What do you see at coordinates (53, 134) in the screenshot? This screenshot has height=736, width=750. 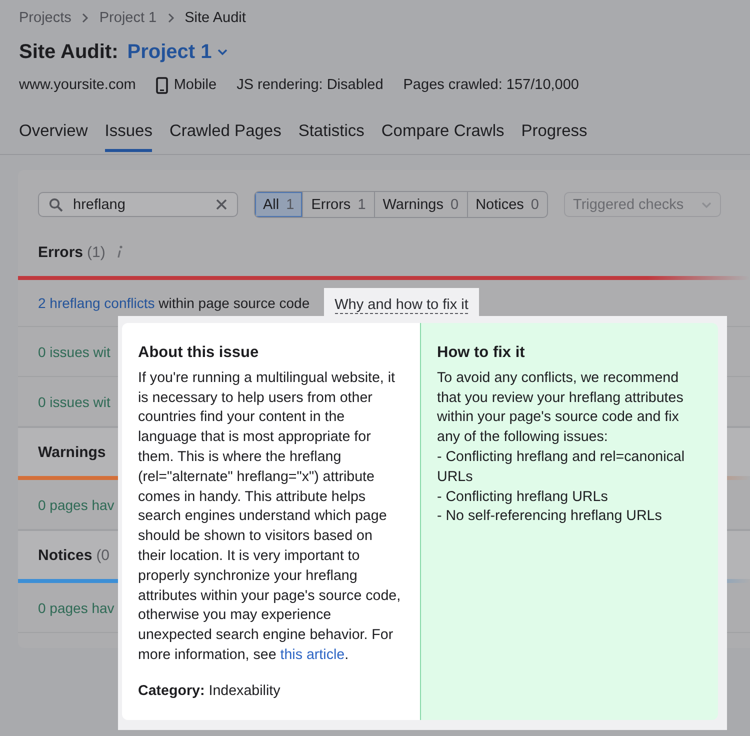 I see `tab: Overview` at bounding box center [53, 134].